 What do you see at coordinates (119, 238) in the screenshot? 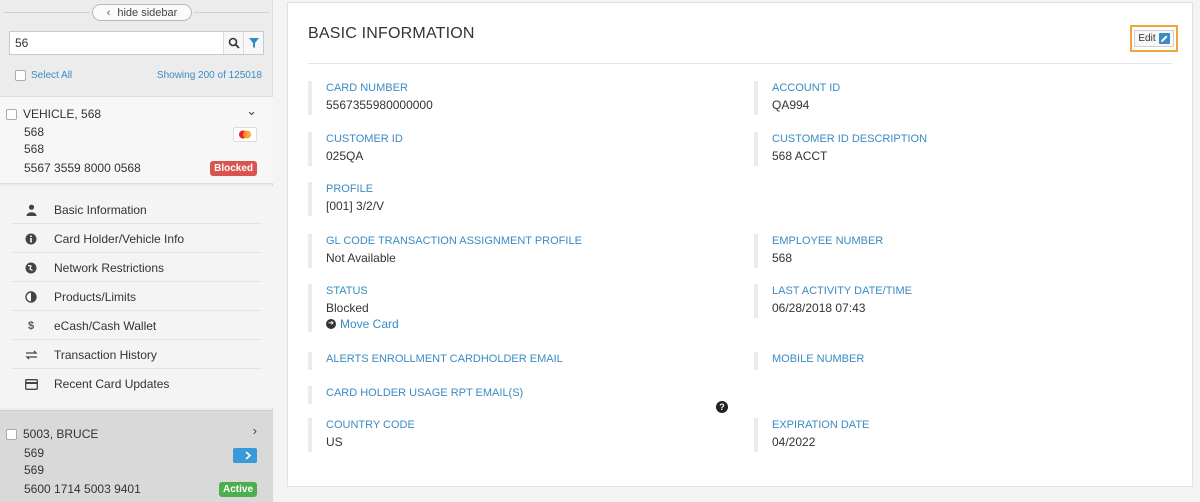
I see `menu-label: Card Holder/Vehicle Info` at bounding box center [119, 238].